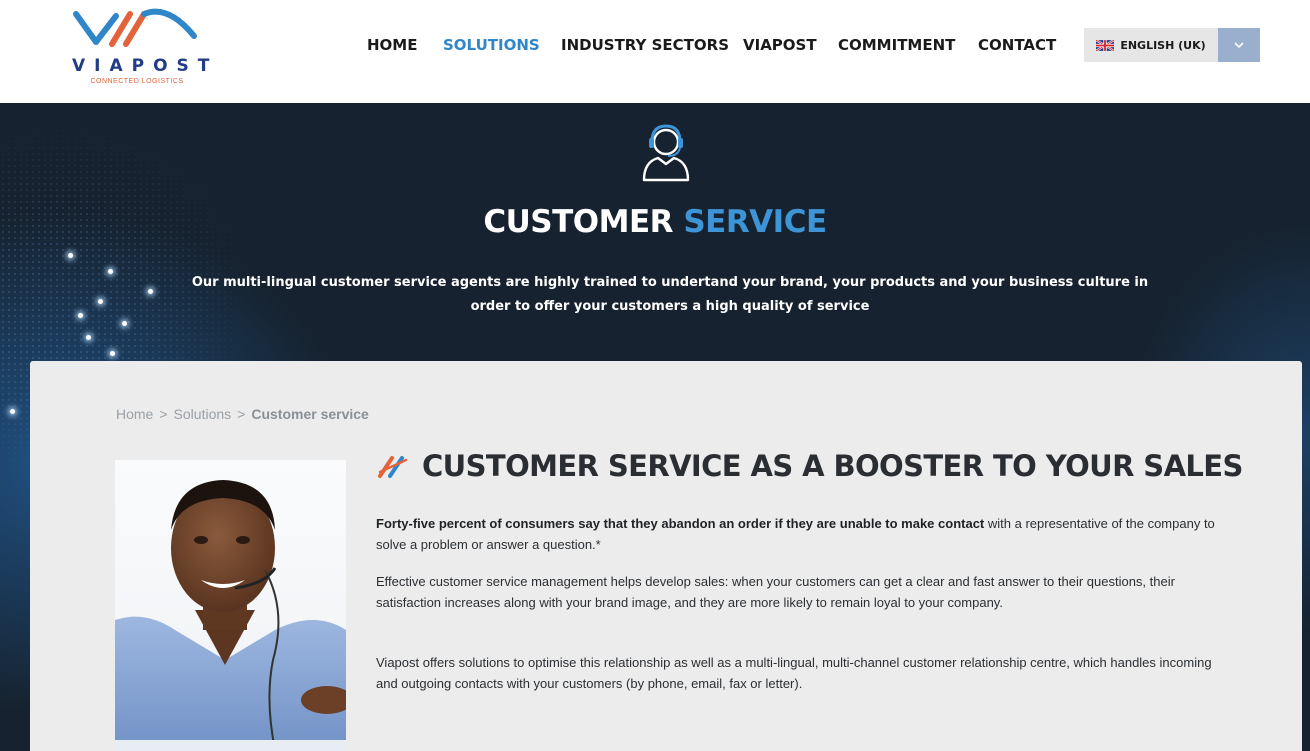 The width and height of the screenshot is (1310, 751). What do you see at coordinates (137, 52) in the screenshot?
I see `viapost-logo: VIAPOST CONNECTED LOGISTICS` at bounding box center [137, 52].